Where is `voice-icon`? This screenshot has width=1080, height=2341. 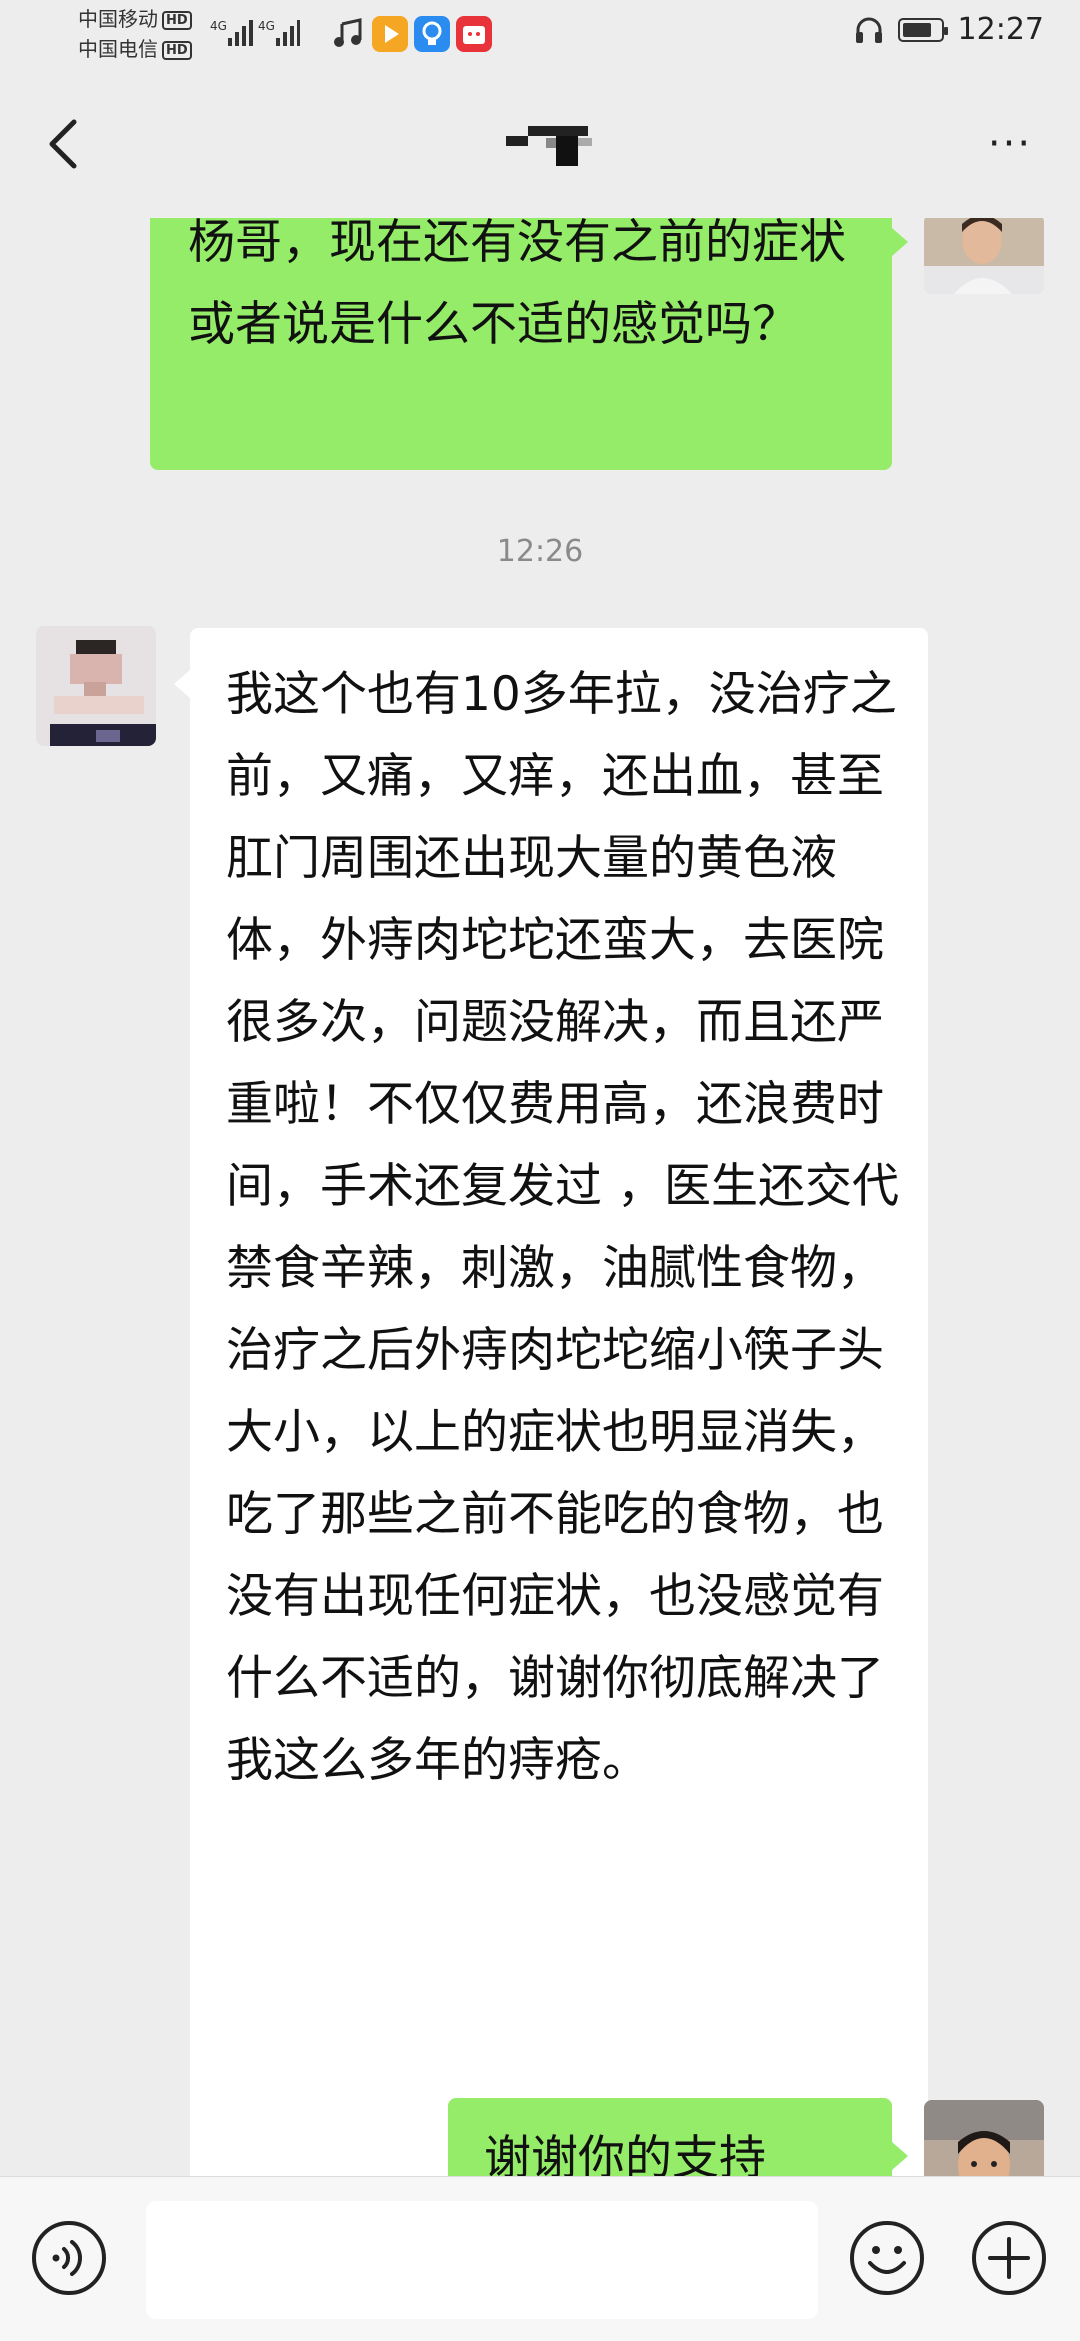 voice-icon is located at coordinates (69, 2258).